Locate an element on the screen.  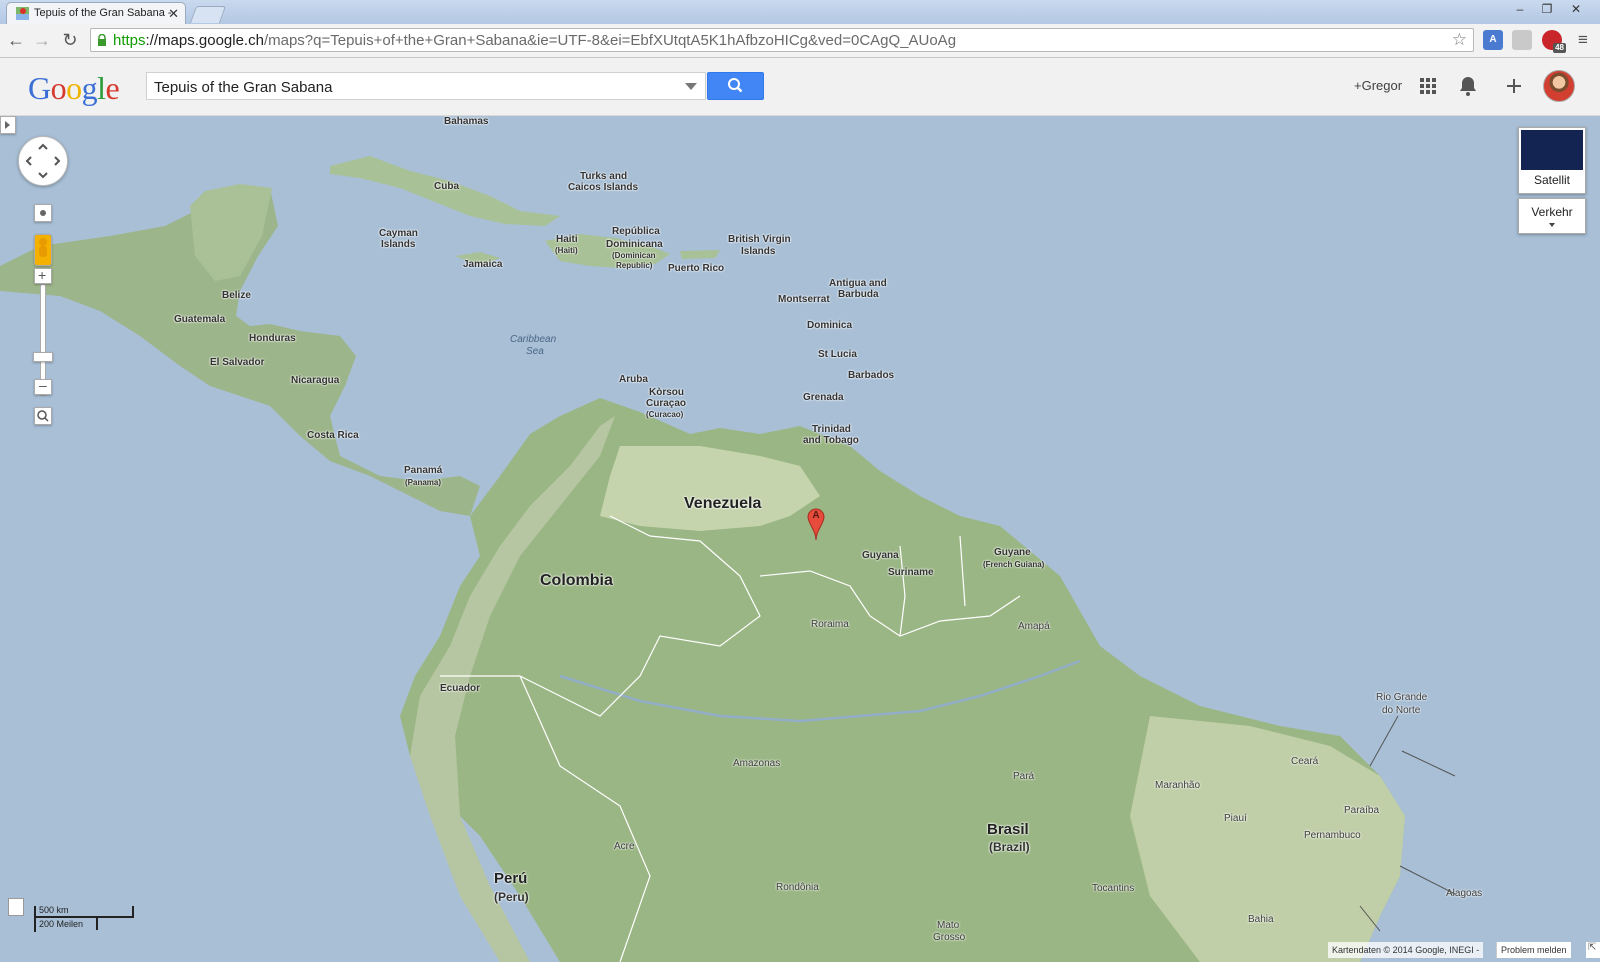
traffic-dropdown: Verkehr is located at coordinates (1552, 216).